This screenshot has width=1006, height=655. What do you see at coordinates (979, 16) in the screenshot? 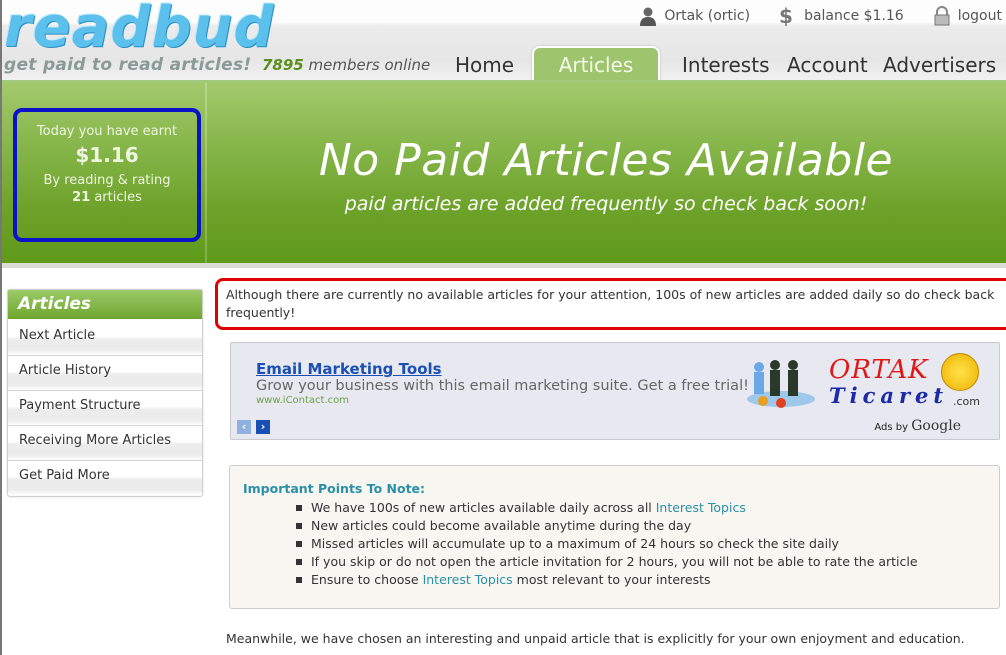
I see `logout-label: logout` at bounding box center [979, 16].